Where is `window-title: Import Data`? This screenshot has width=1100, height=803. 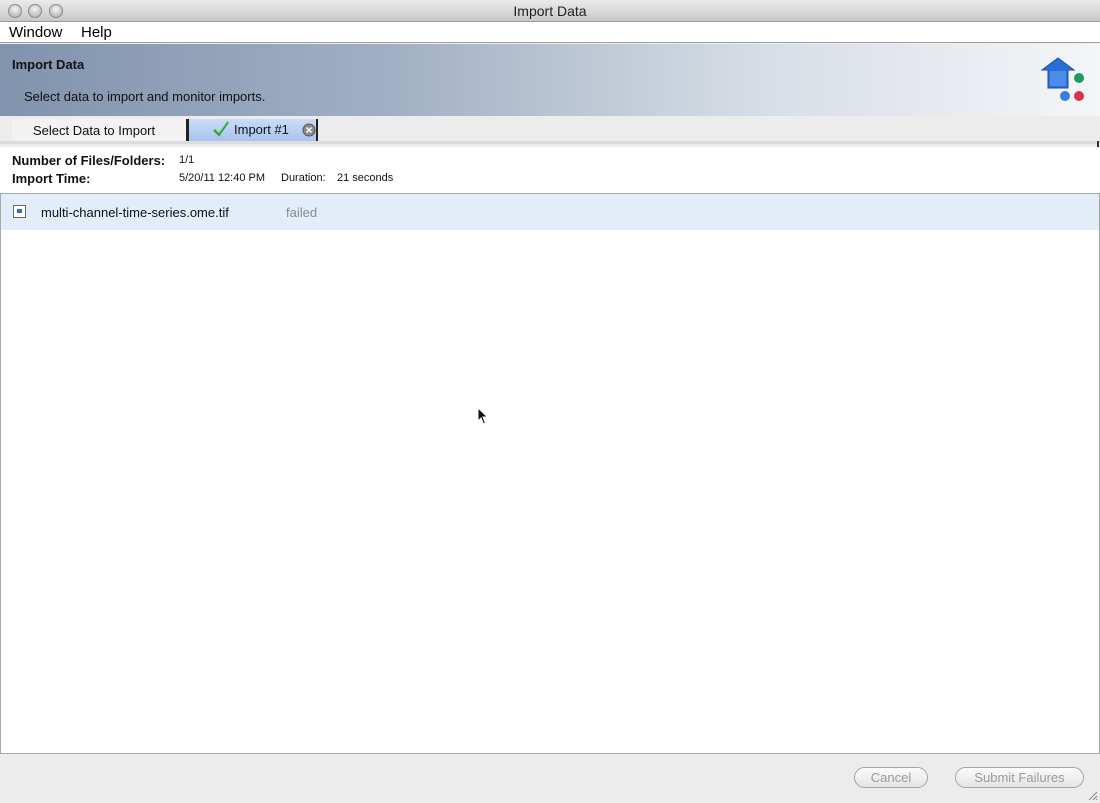
window-title: Import Data is located at coordinates (550, 11).